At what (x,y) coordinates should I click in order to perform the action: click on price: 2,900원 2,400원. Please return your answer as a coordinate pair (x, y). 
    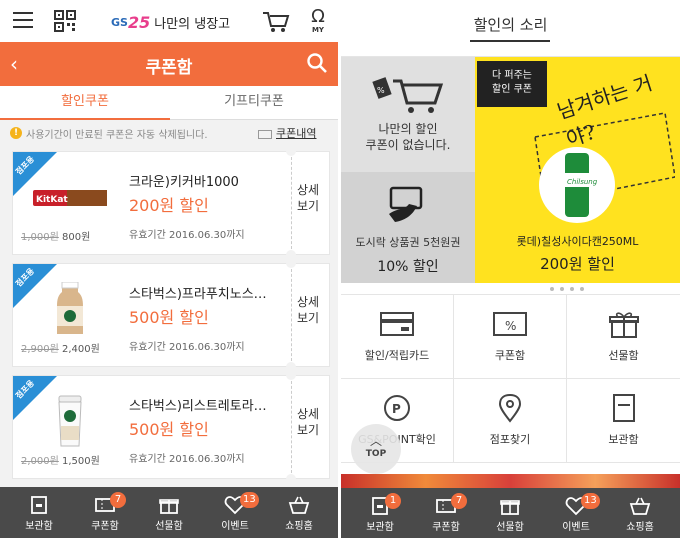
    Looking at the image, I should click on (60, 347).